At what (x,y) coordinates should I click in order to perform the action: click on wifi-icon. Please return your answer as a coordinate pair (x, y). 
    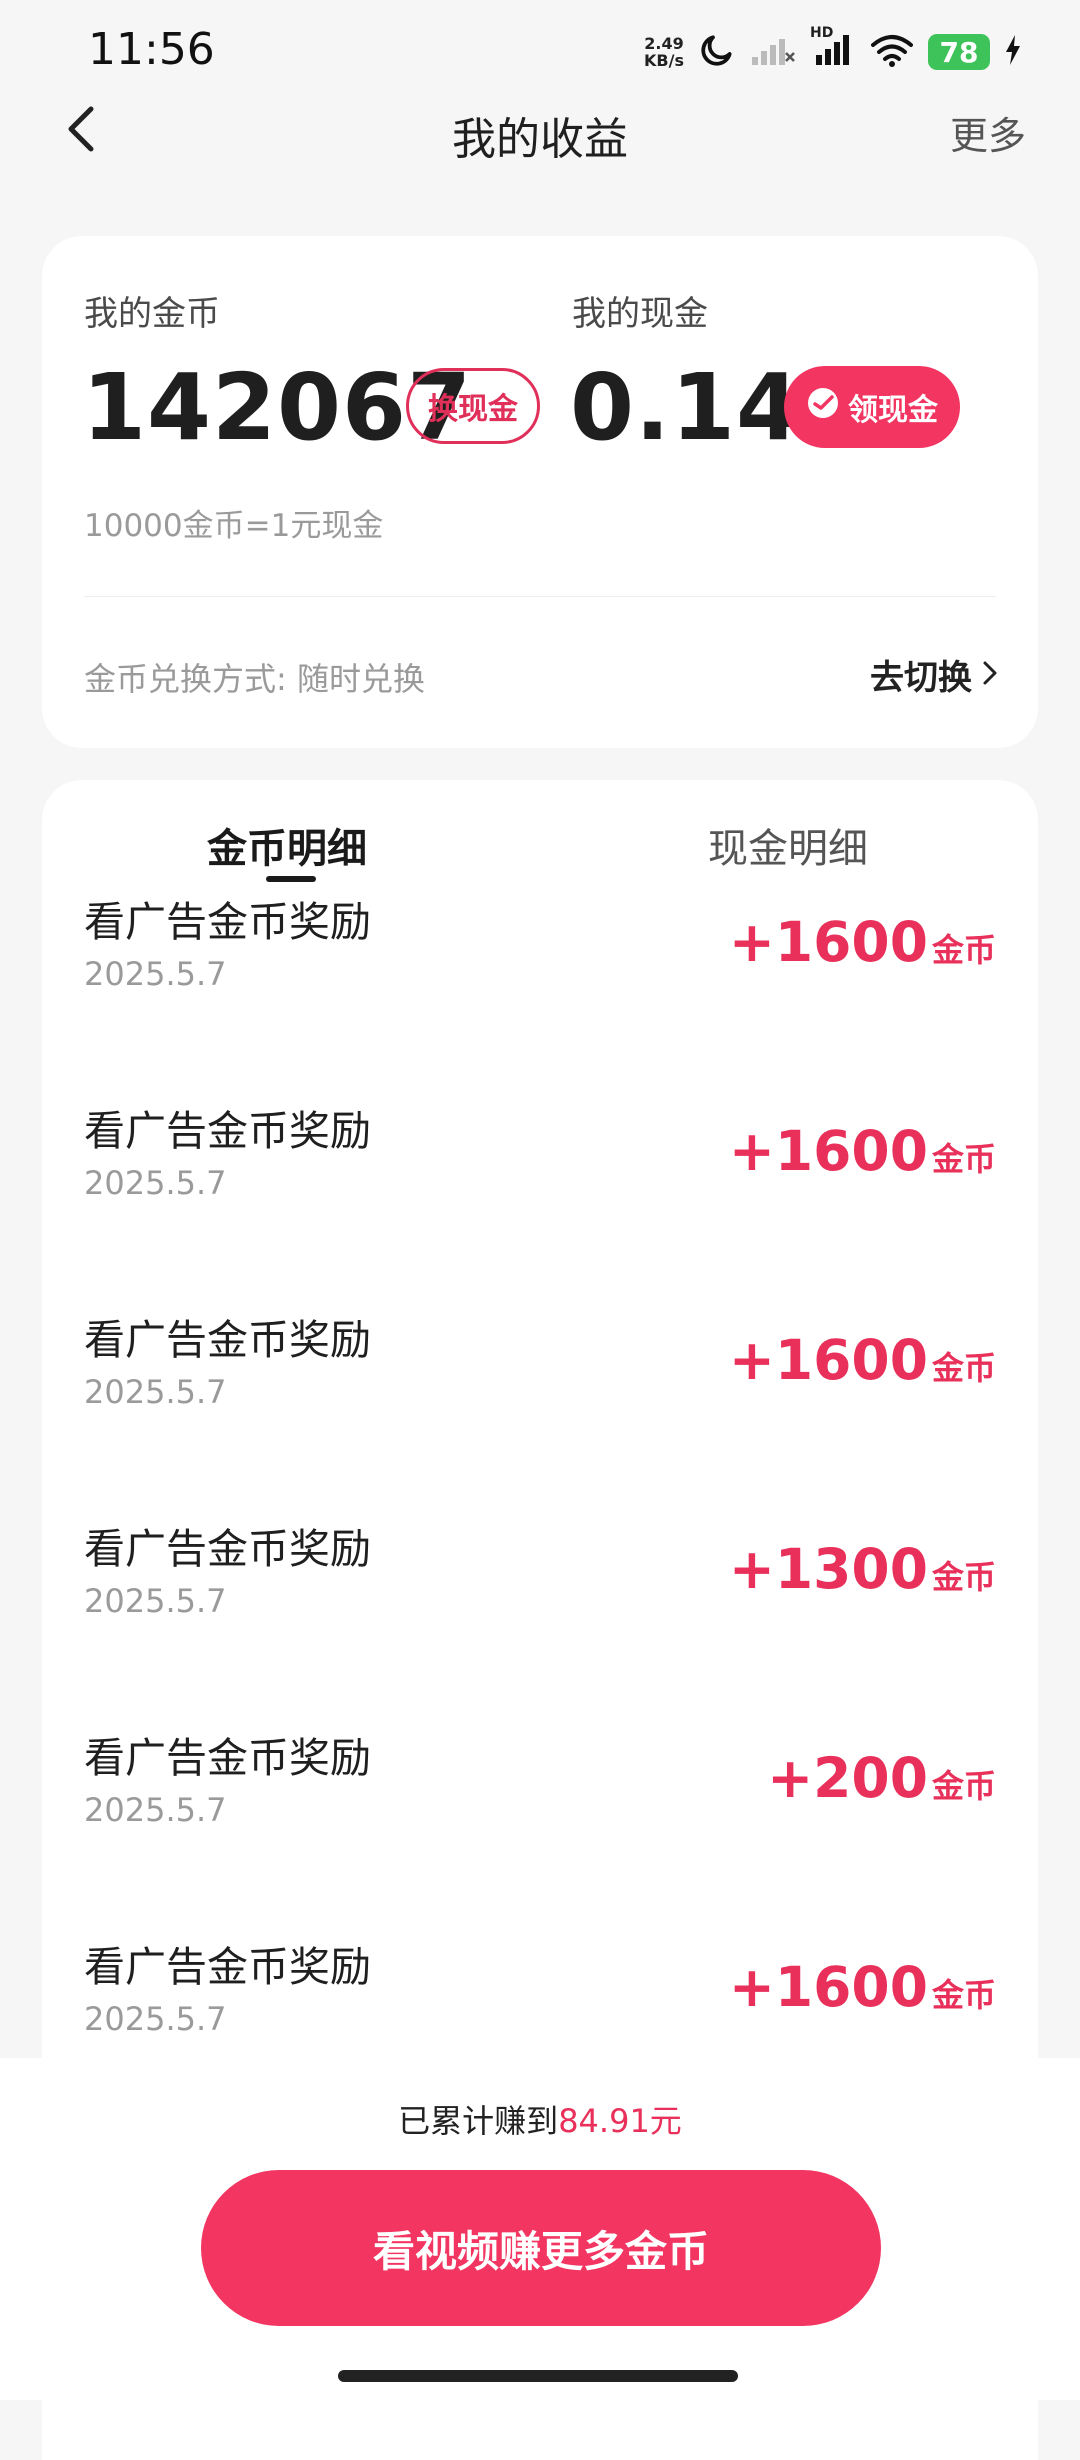
    Looking at the image, I should click on (892, 52).